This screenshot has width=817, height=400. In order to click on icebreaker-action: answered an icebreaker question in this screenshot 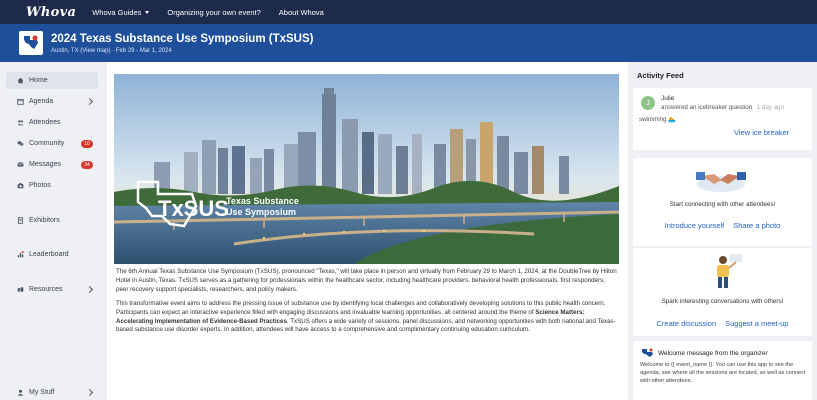, I will do `click(707, 107)`.